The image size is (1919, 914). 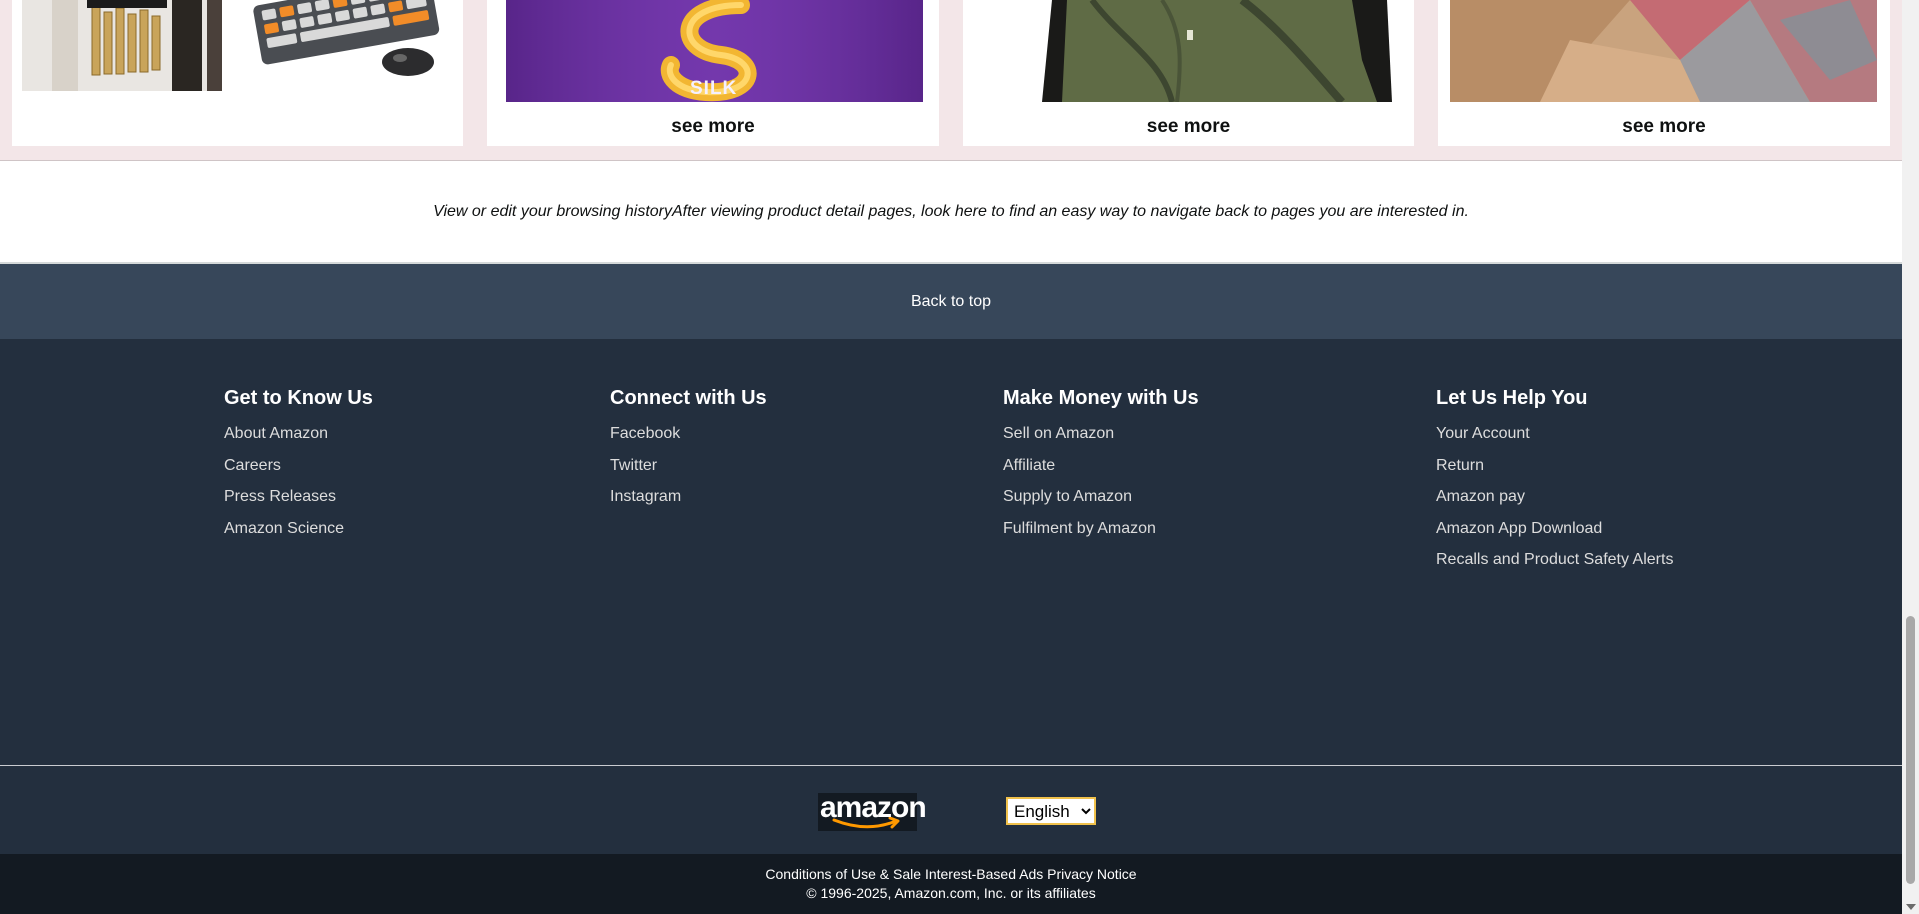 I want to click on scroll-down-arrow-icon, so click(x=1911, y=907).